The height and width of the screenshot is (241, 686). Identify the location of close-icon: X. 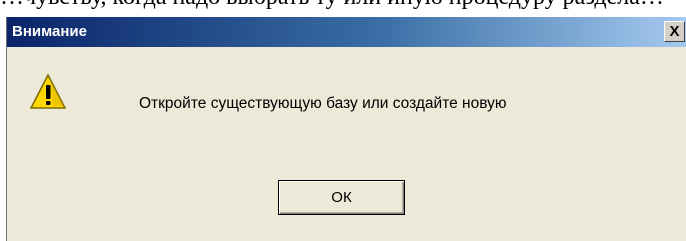
(674, 31).